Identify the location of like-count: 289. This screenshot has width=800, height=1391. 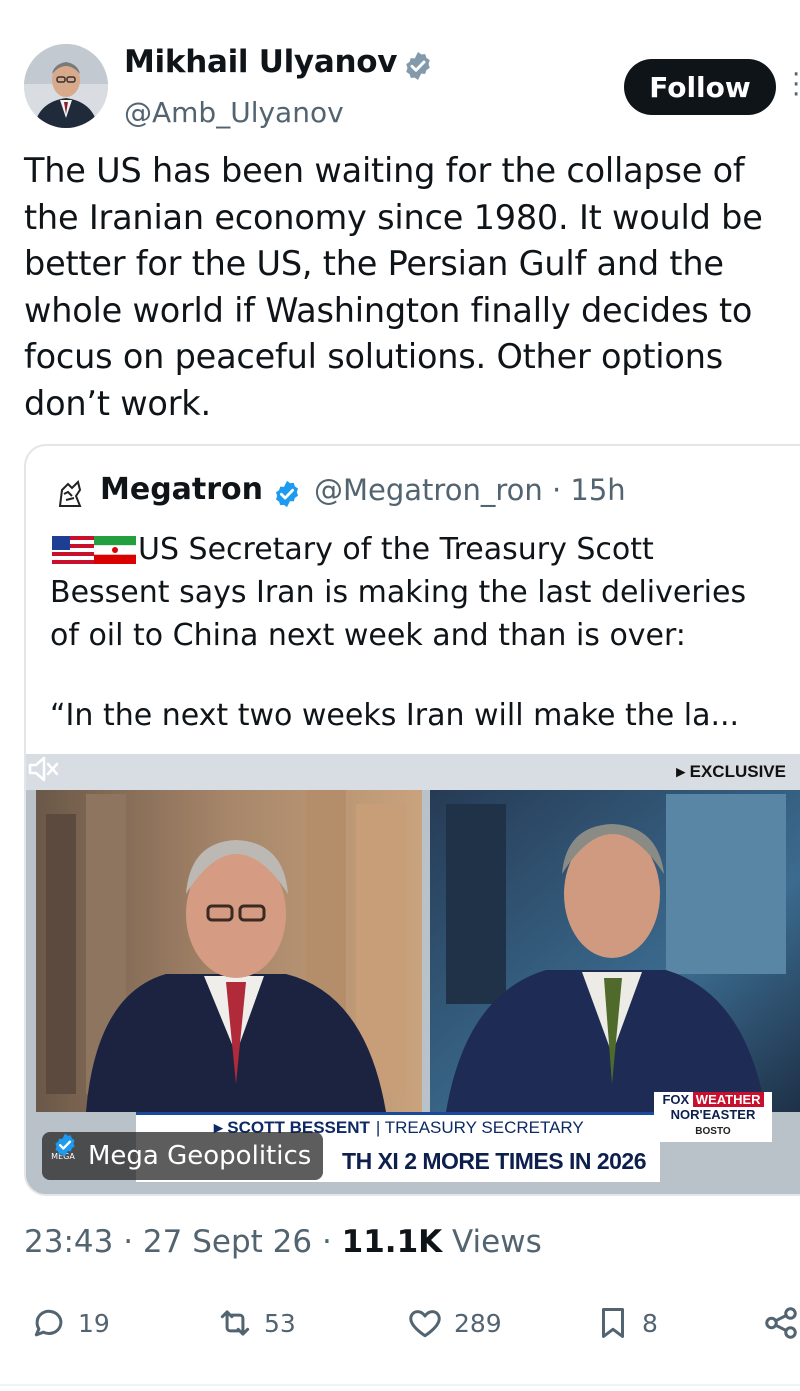
(478, 1323).